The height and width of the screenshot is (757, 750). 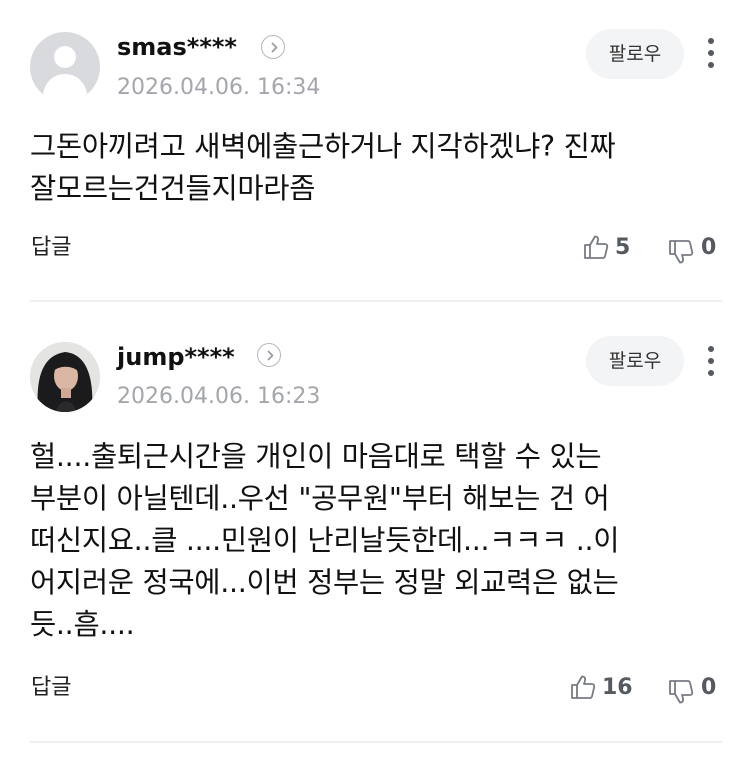 What do you see at coordinates (623, 247) in the screenshot?
I see `like-count: 5` at bounding box center [623, 247].